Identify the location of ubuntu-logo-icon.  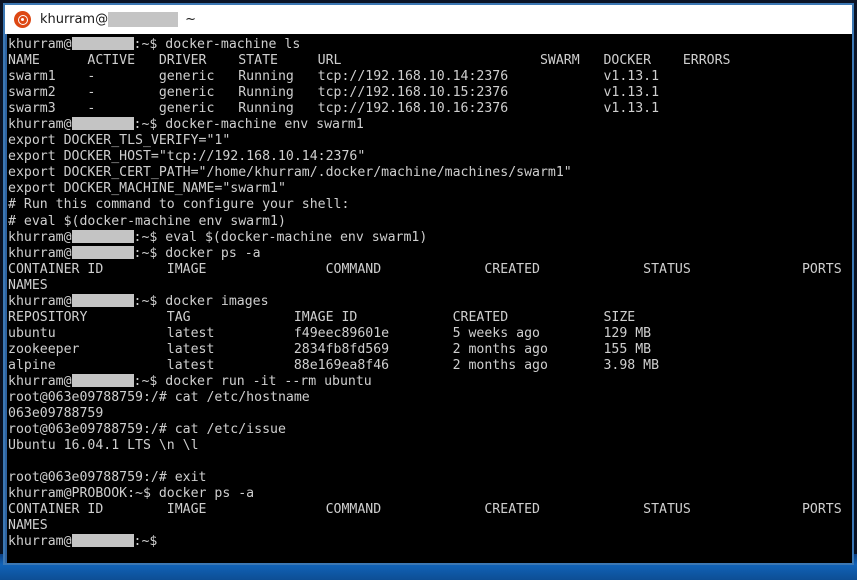
(22, 19).